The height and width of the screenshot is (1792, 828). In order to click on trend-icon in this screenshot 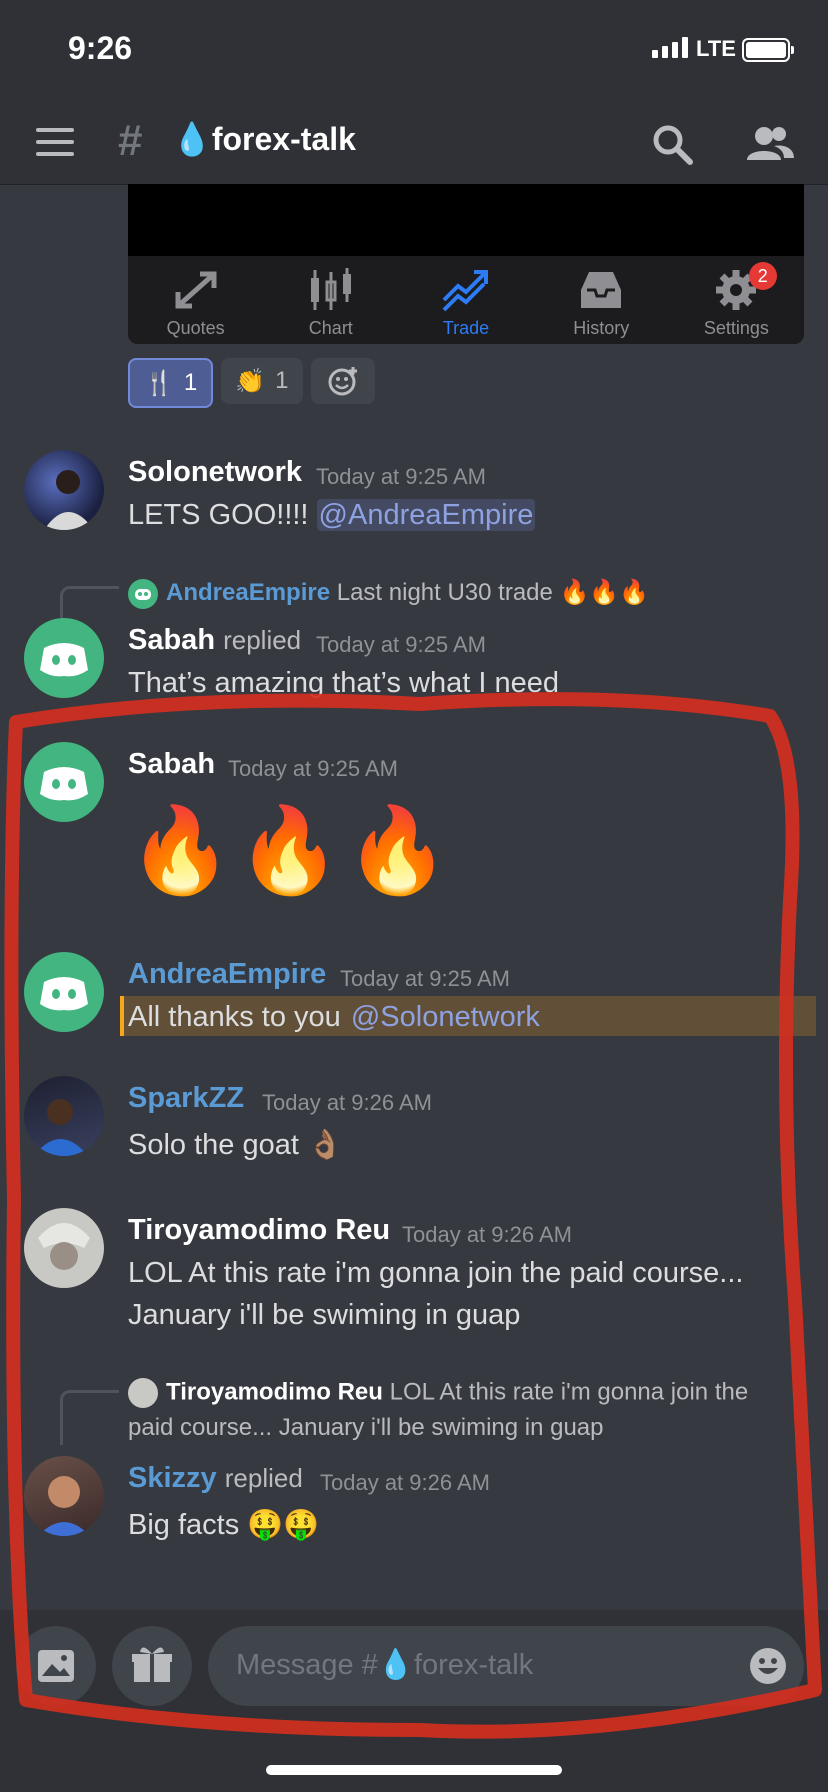, I will do `click(465, 291)`.